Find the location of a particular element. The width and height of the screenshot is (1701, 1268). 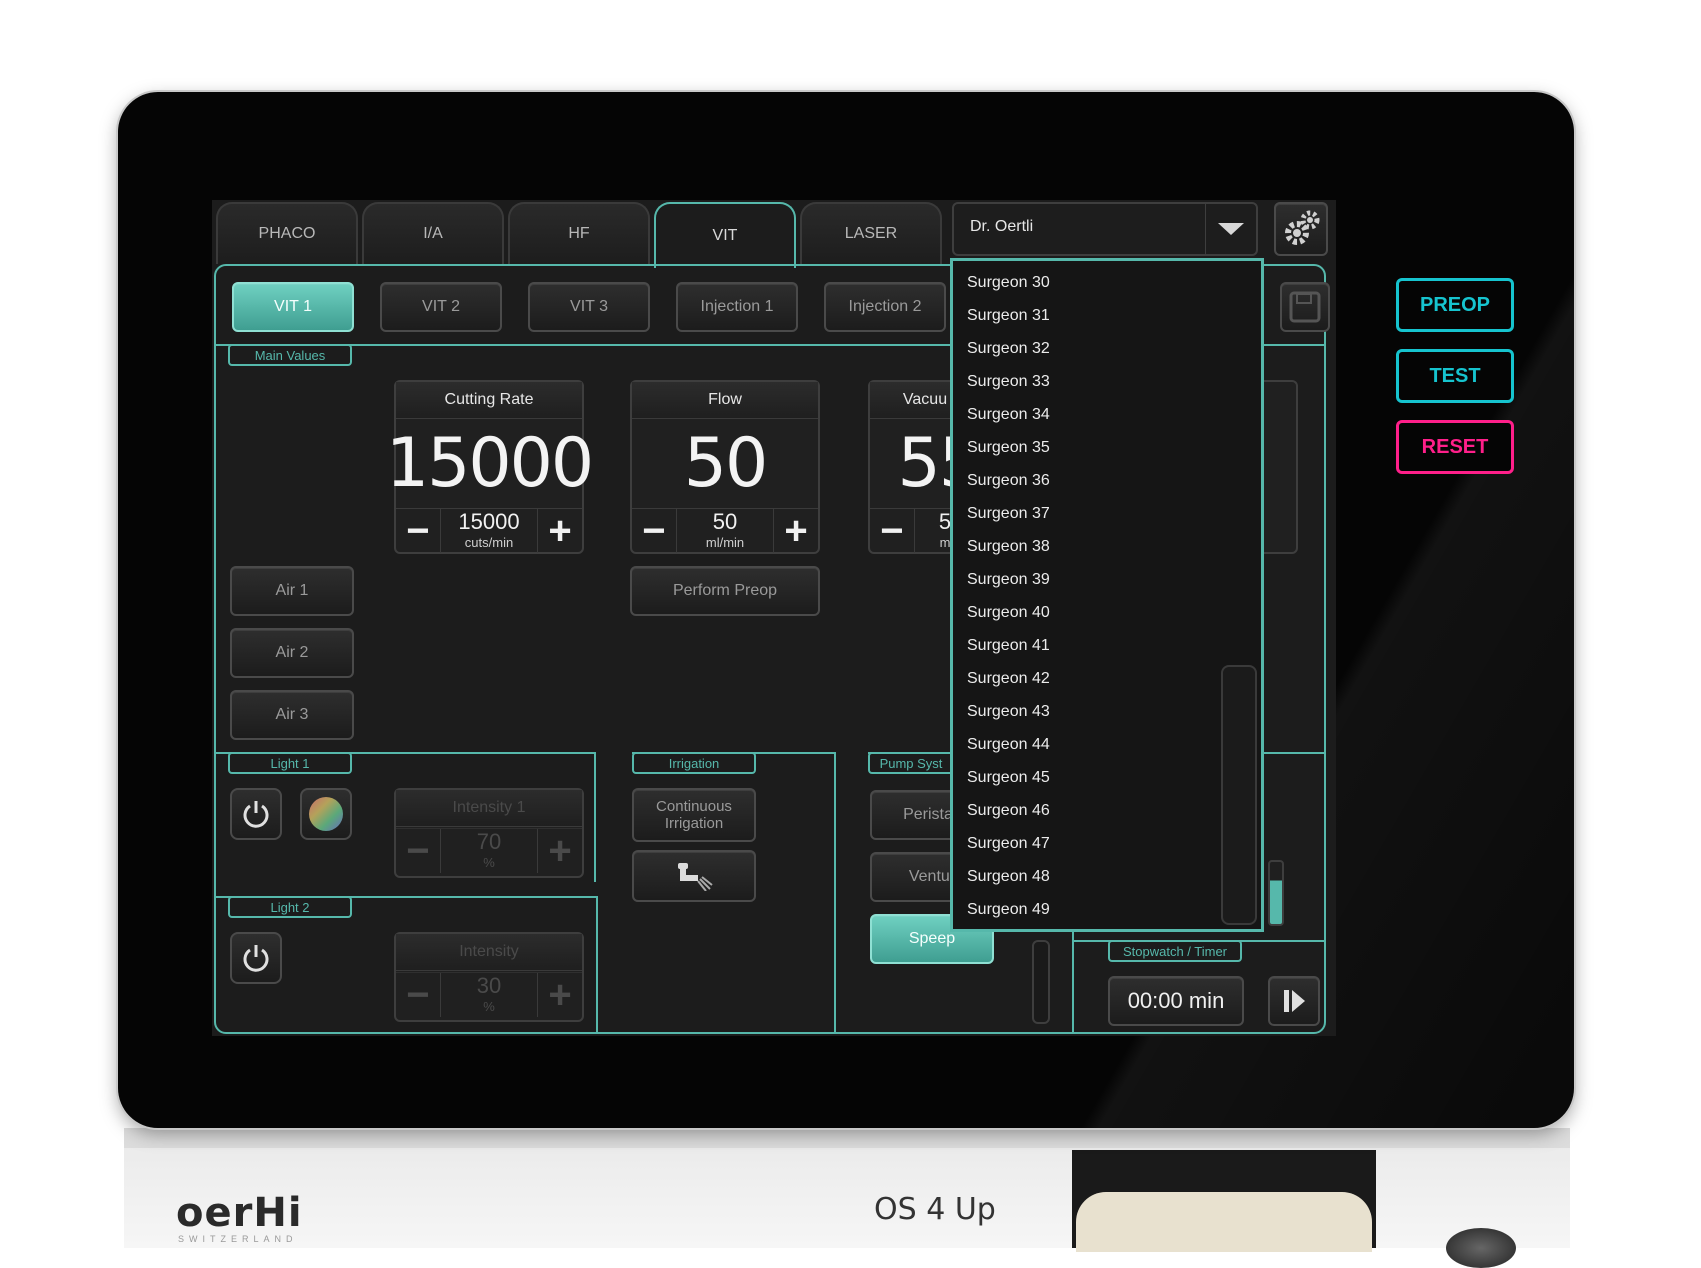

subtab-vit2: VIT 2 is located at coordinates (441, 307).